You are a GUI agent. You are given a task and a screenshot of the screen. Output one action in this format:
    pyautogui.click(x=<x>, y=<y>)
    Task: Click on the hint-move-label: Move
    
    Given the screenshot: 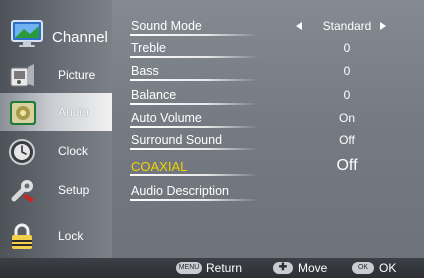 What is the action you would take?
    pyautogui.click(x=313, y=268)
    